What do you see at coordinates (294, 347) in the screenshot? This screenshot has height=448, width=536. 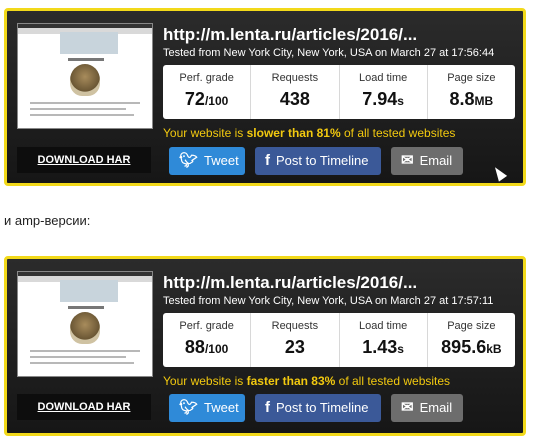 I see `requests-value: 23` at bounding box center [294, 347].